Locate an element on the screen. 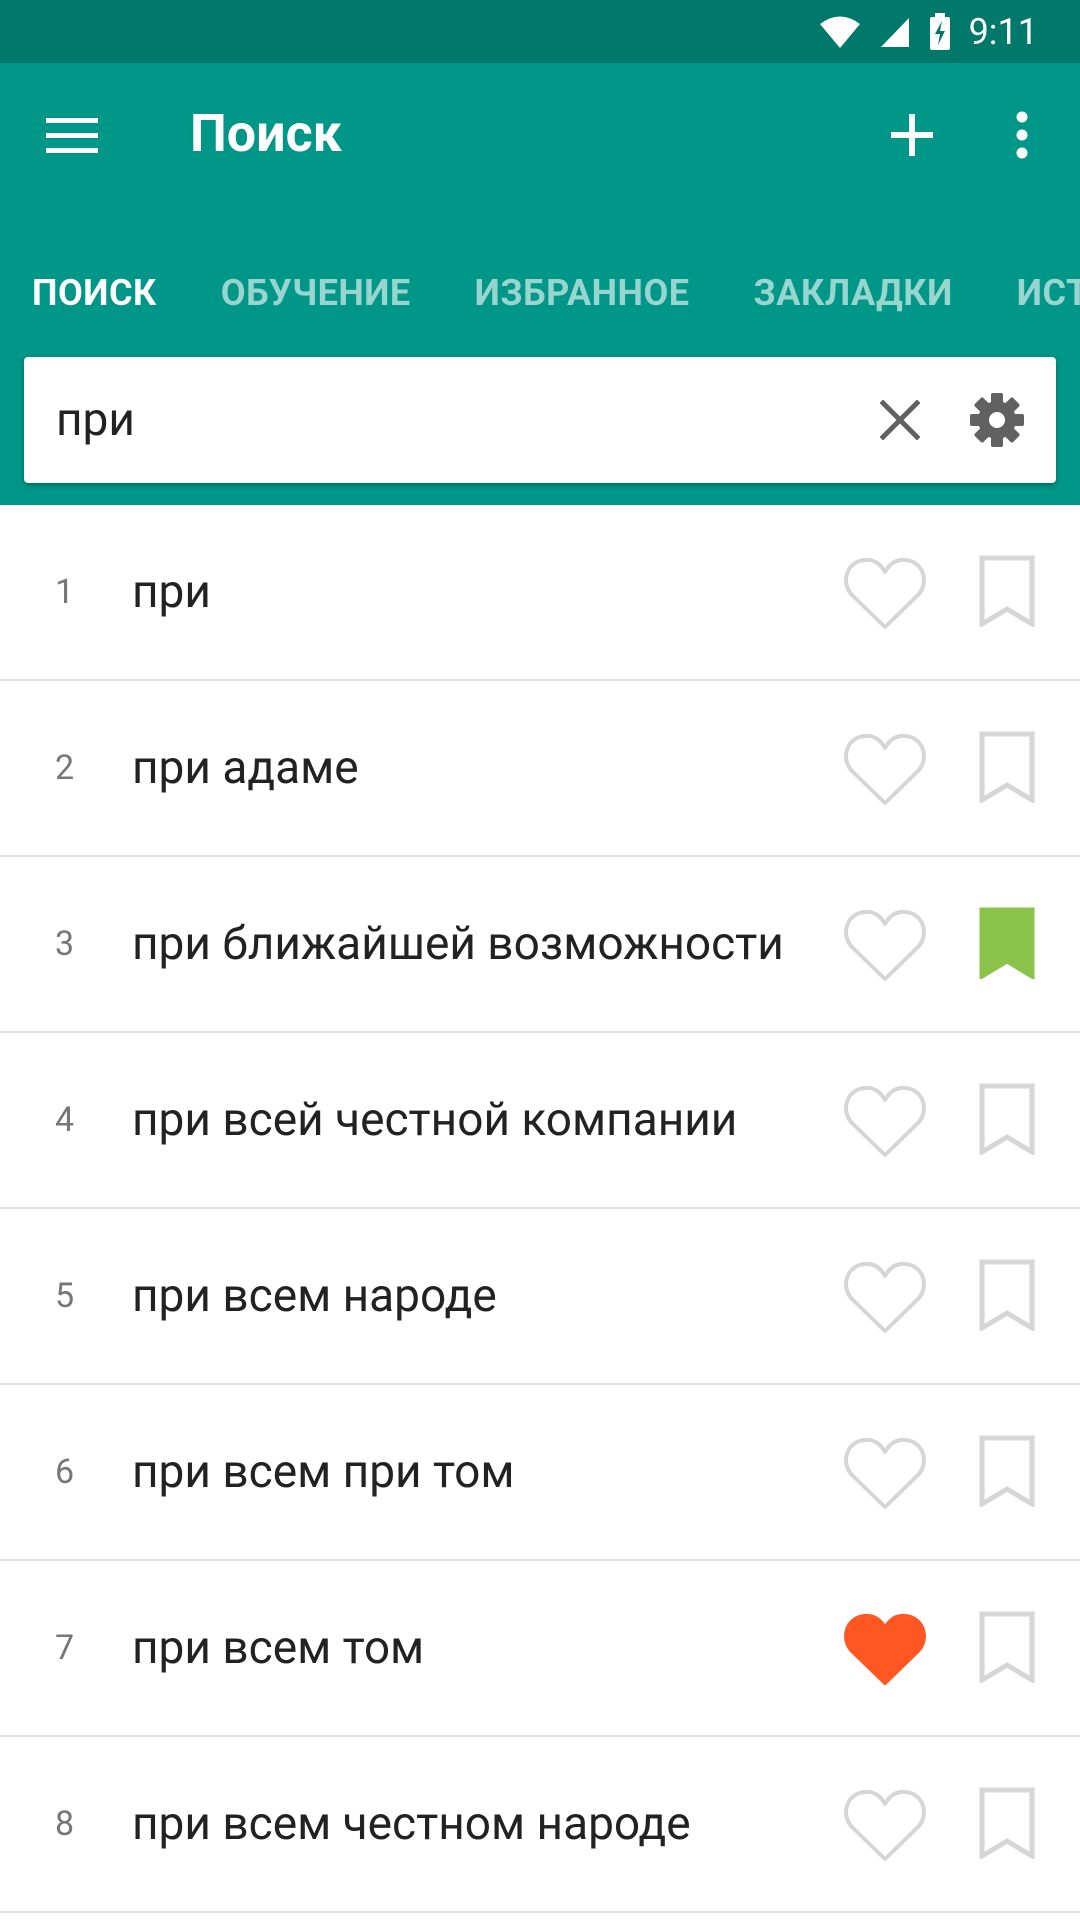 The width and height of the screenshot is (1080, 1920). add-button is located at coordinates (912, 135).